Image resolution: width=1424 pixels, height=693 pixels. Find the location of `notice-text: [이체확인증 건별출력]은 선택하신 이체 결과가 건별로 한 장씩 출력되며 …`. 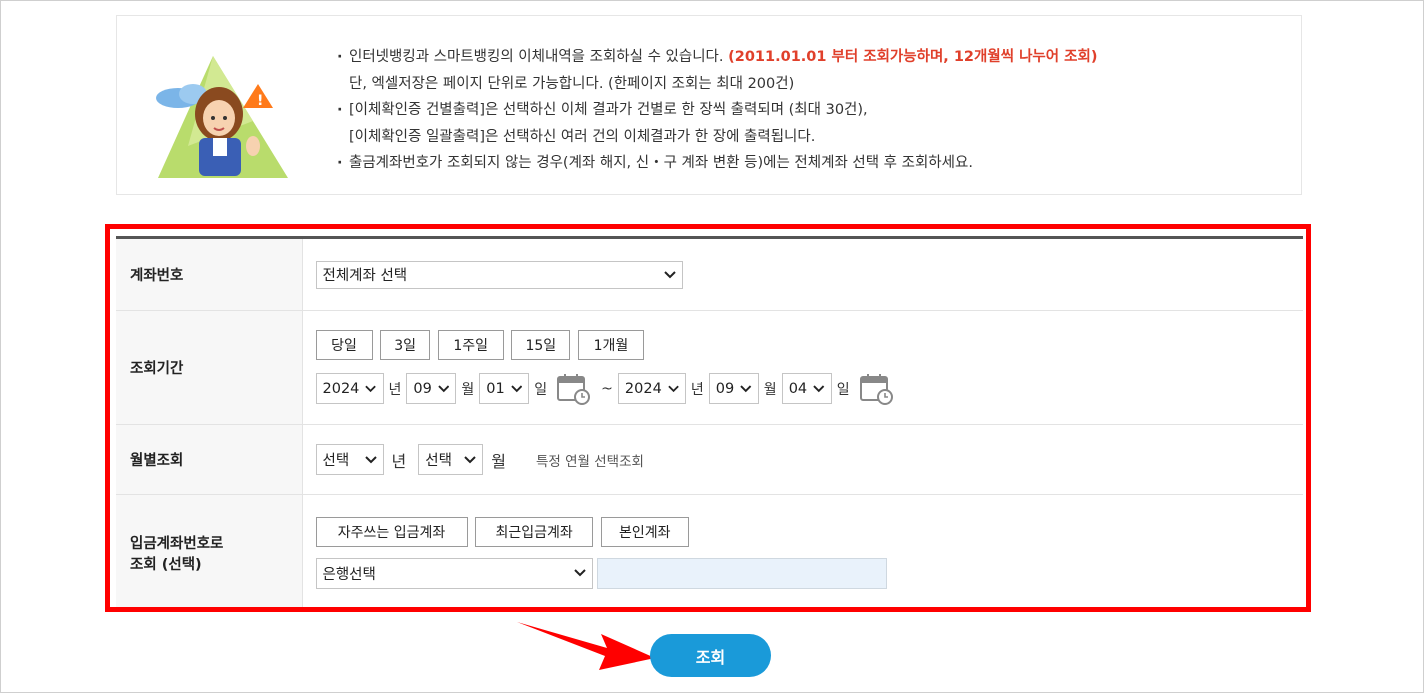

notice-text: [이체확인증 건별출력]은 선택하신 이체 결과가 건별로 한 장씩 출력되며 … is located at coordinates (608, 110).